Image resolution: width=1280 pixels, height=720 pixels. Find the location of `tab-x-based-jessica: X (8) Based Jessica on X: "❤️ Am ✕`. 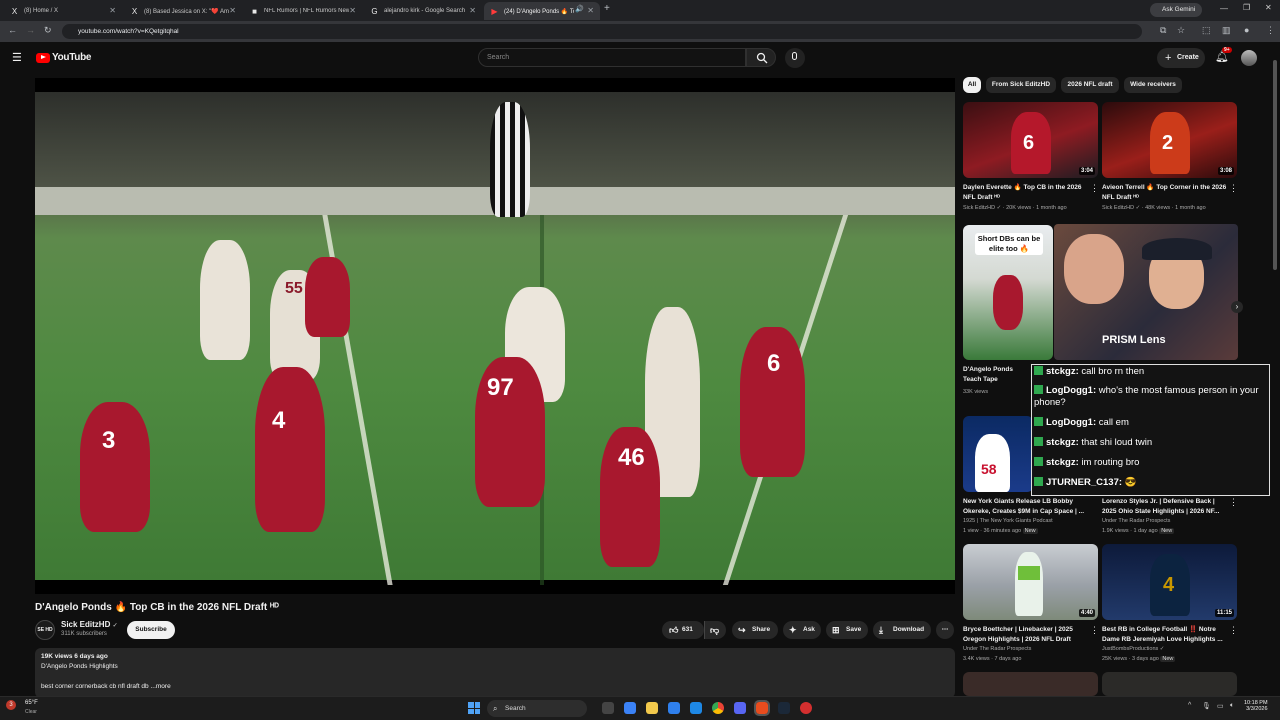

tab-x-based-jessica: X (8) Based Jessica on X: "❤️ Am ✕ is located at coordinates (183, 11).